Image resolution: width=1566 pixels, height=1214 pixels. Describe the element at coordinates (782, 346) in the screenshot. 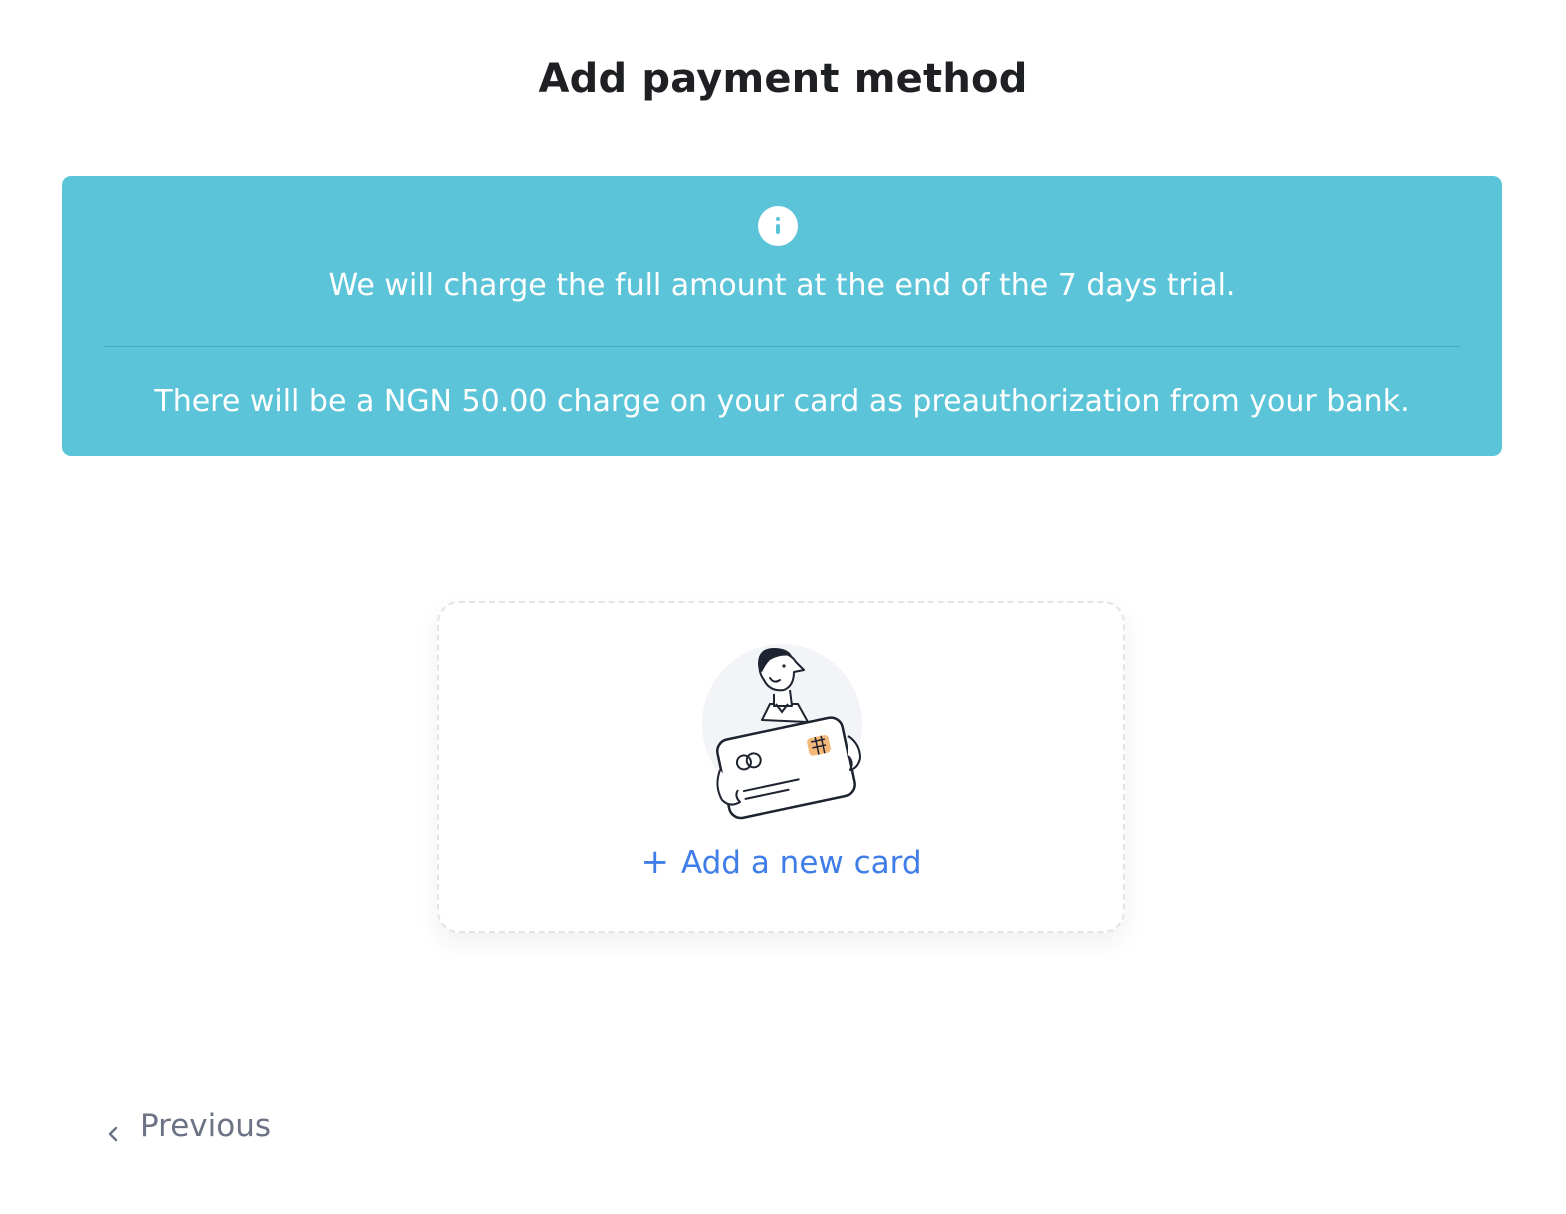

I see `notice-divider` at that location.